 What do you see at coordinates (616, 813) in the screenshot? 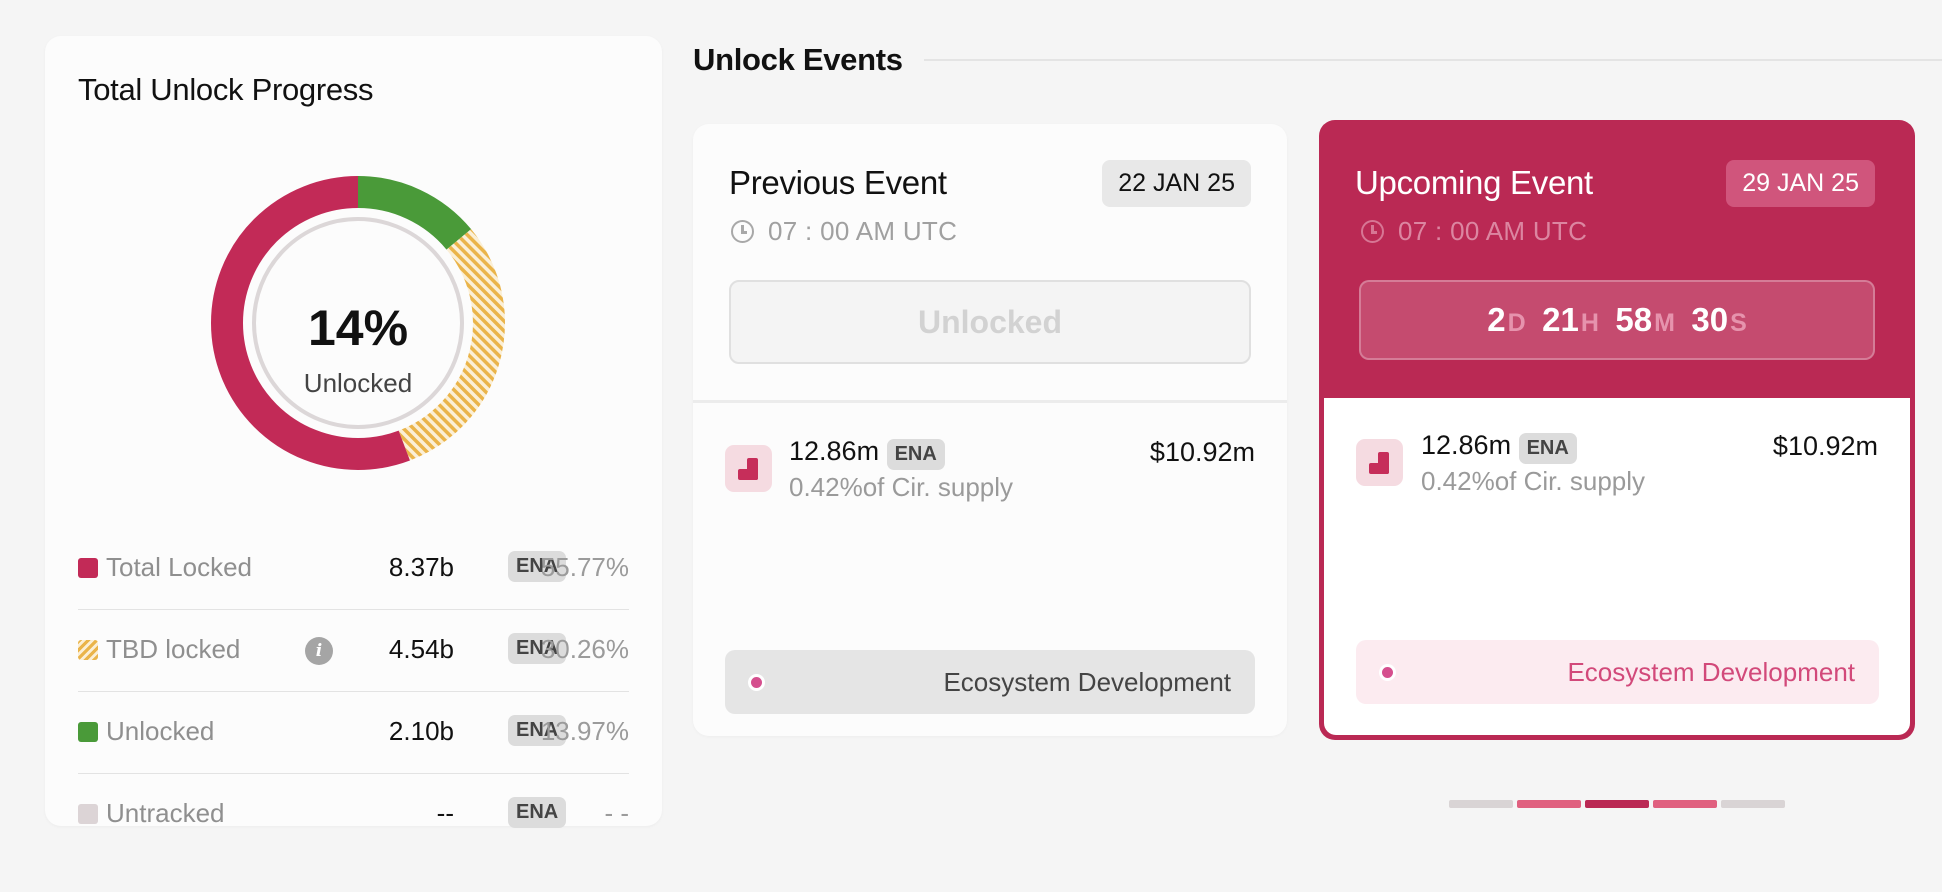
I see `legend-percent: - -` at bounding box center [616, 813].